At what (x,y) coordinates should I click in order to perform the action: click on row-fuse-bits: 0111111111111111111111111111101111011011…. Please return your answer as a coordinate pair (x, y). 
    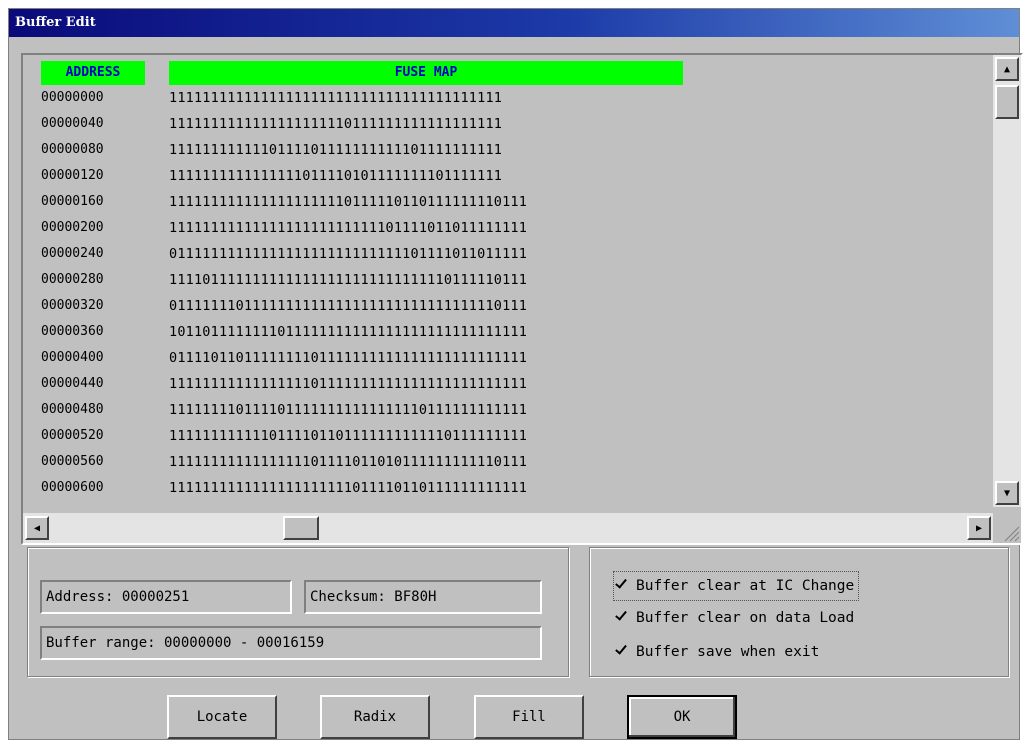
    Looking at the image, I should click on (348, 254).